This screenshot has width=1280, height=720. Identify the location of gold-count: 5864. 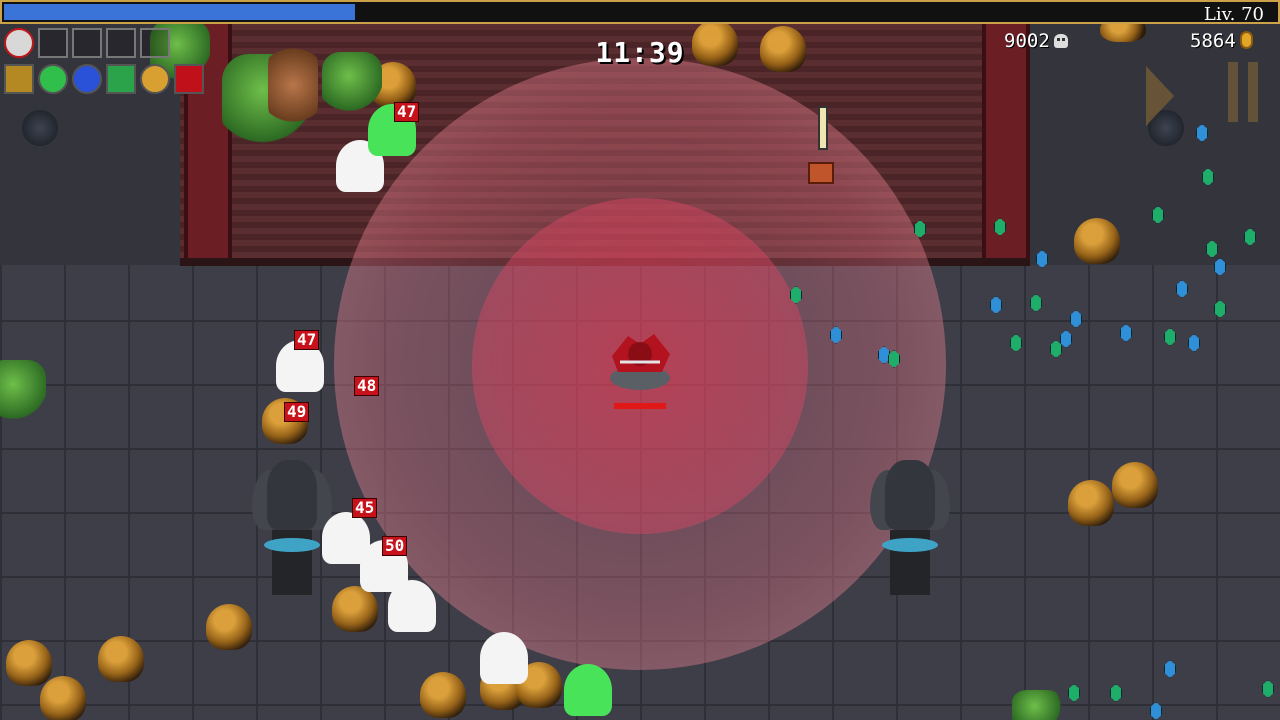
(1213, 41).